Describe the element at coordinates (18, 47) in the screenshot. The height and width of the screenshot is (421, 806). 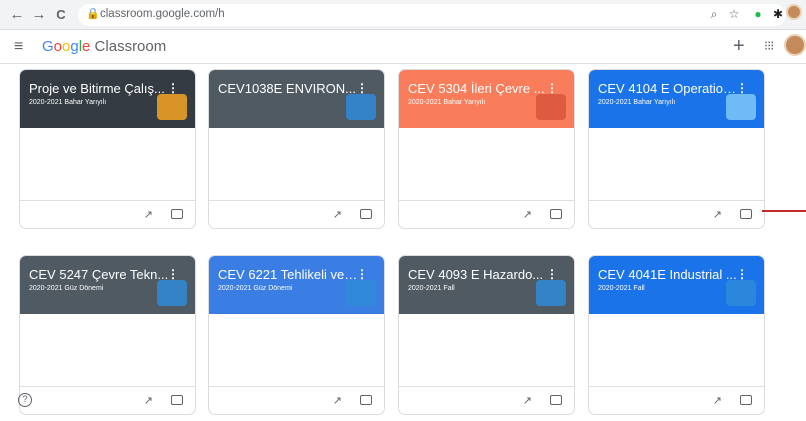
I see `menu-icon: ≡` at that location.